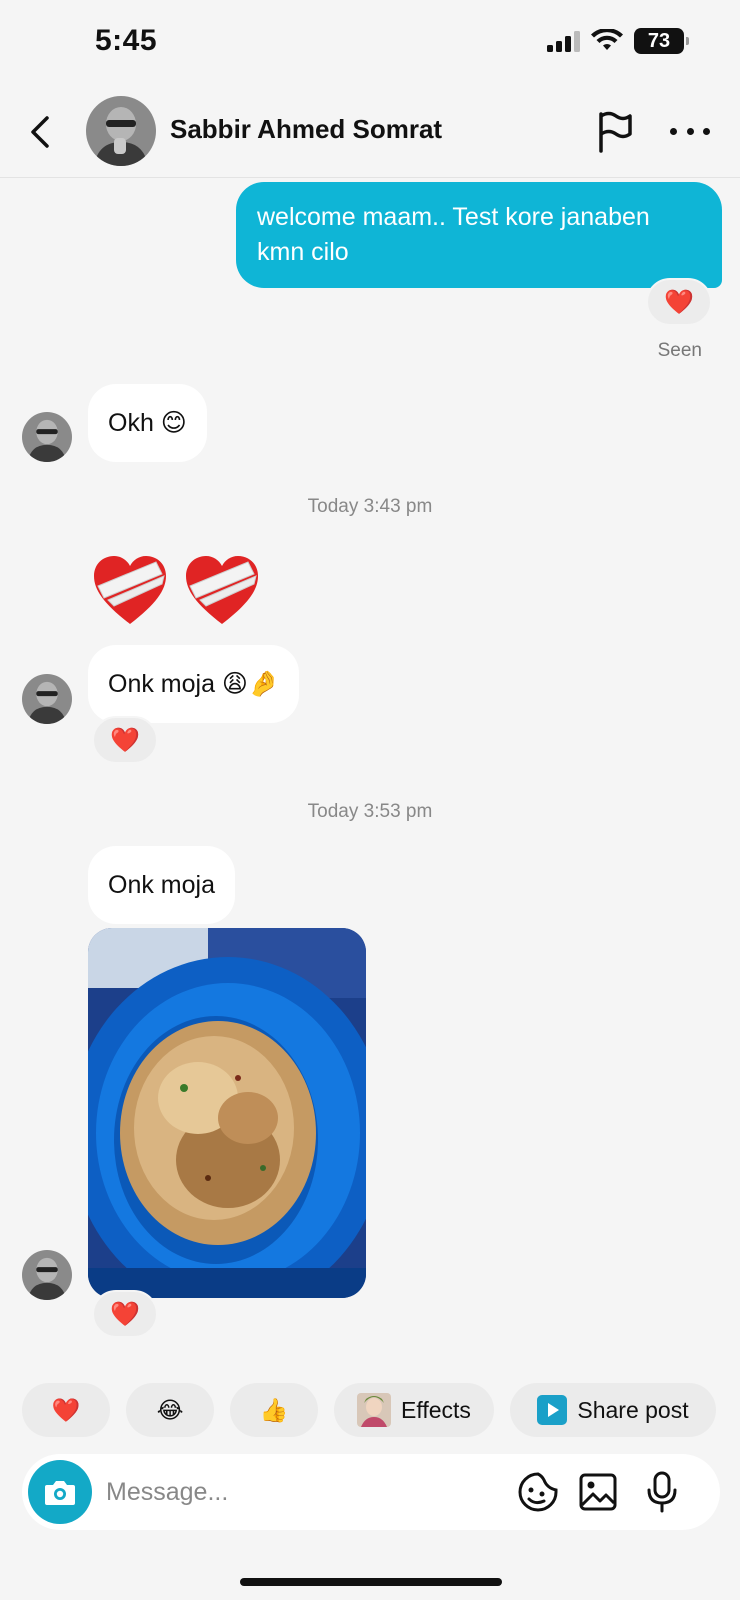  Describe the element at coordinates (436, 1409) in the screenshot. I see `effects-label: Effects` at that location.